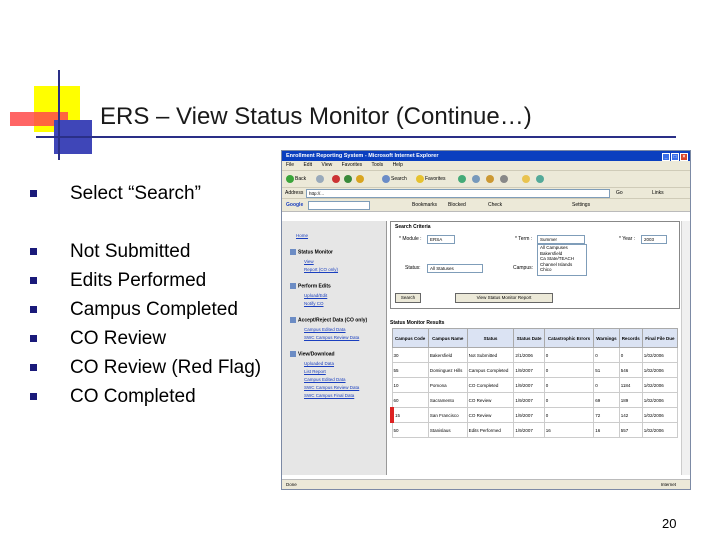 This screenshot has width=720, height=540. Describe the element at coordinates (606, 355) in the screenshot. I see `table-cell-warnings: 0` at that location.